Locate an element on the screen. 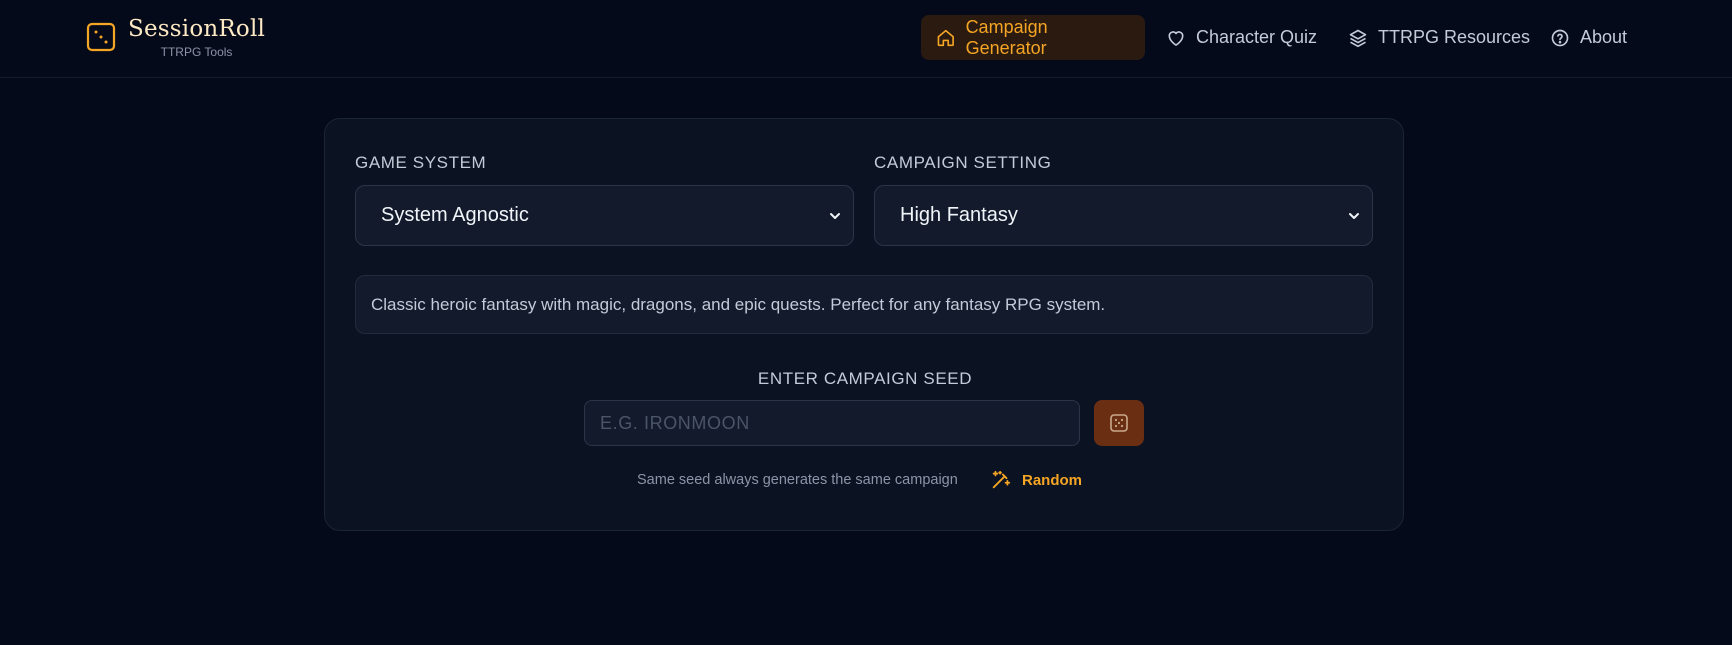 The width and height of the screenshot is (1732, 645). game-system-select: System Agnostic is located at coordinates (604, 215).